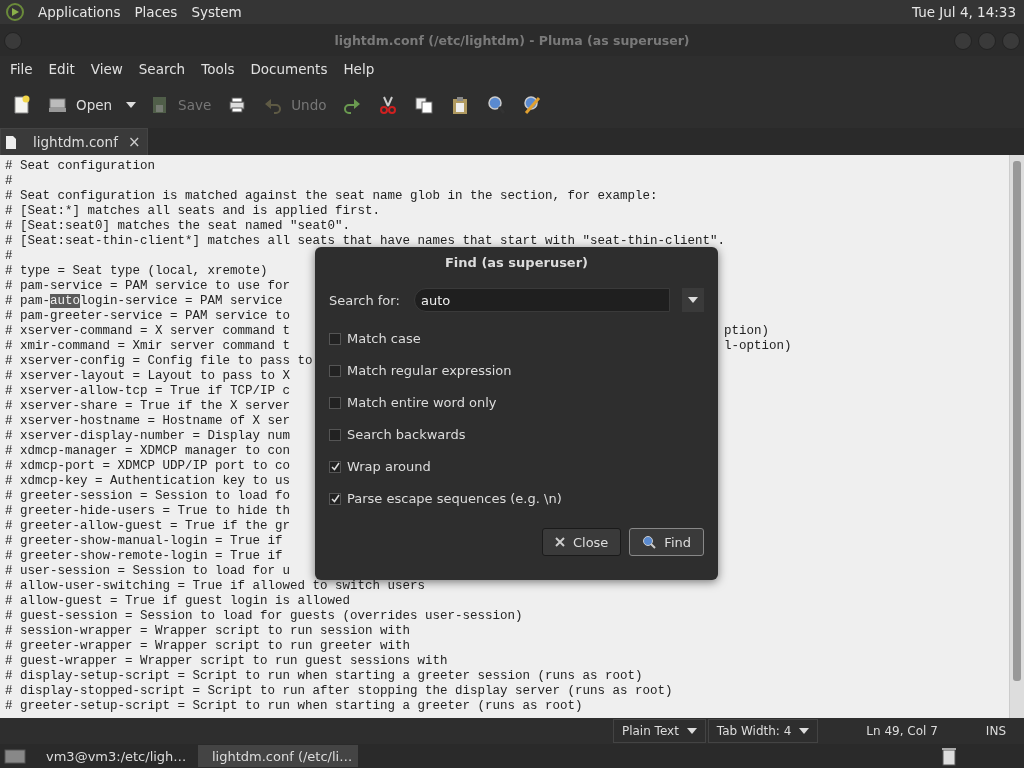 This screenshot has height=768, width=1024. What do you see at coordinates (422, 402) in the screenshot?
I see `option-label: Match entire word only` at bounding box center [422, 402].